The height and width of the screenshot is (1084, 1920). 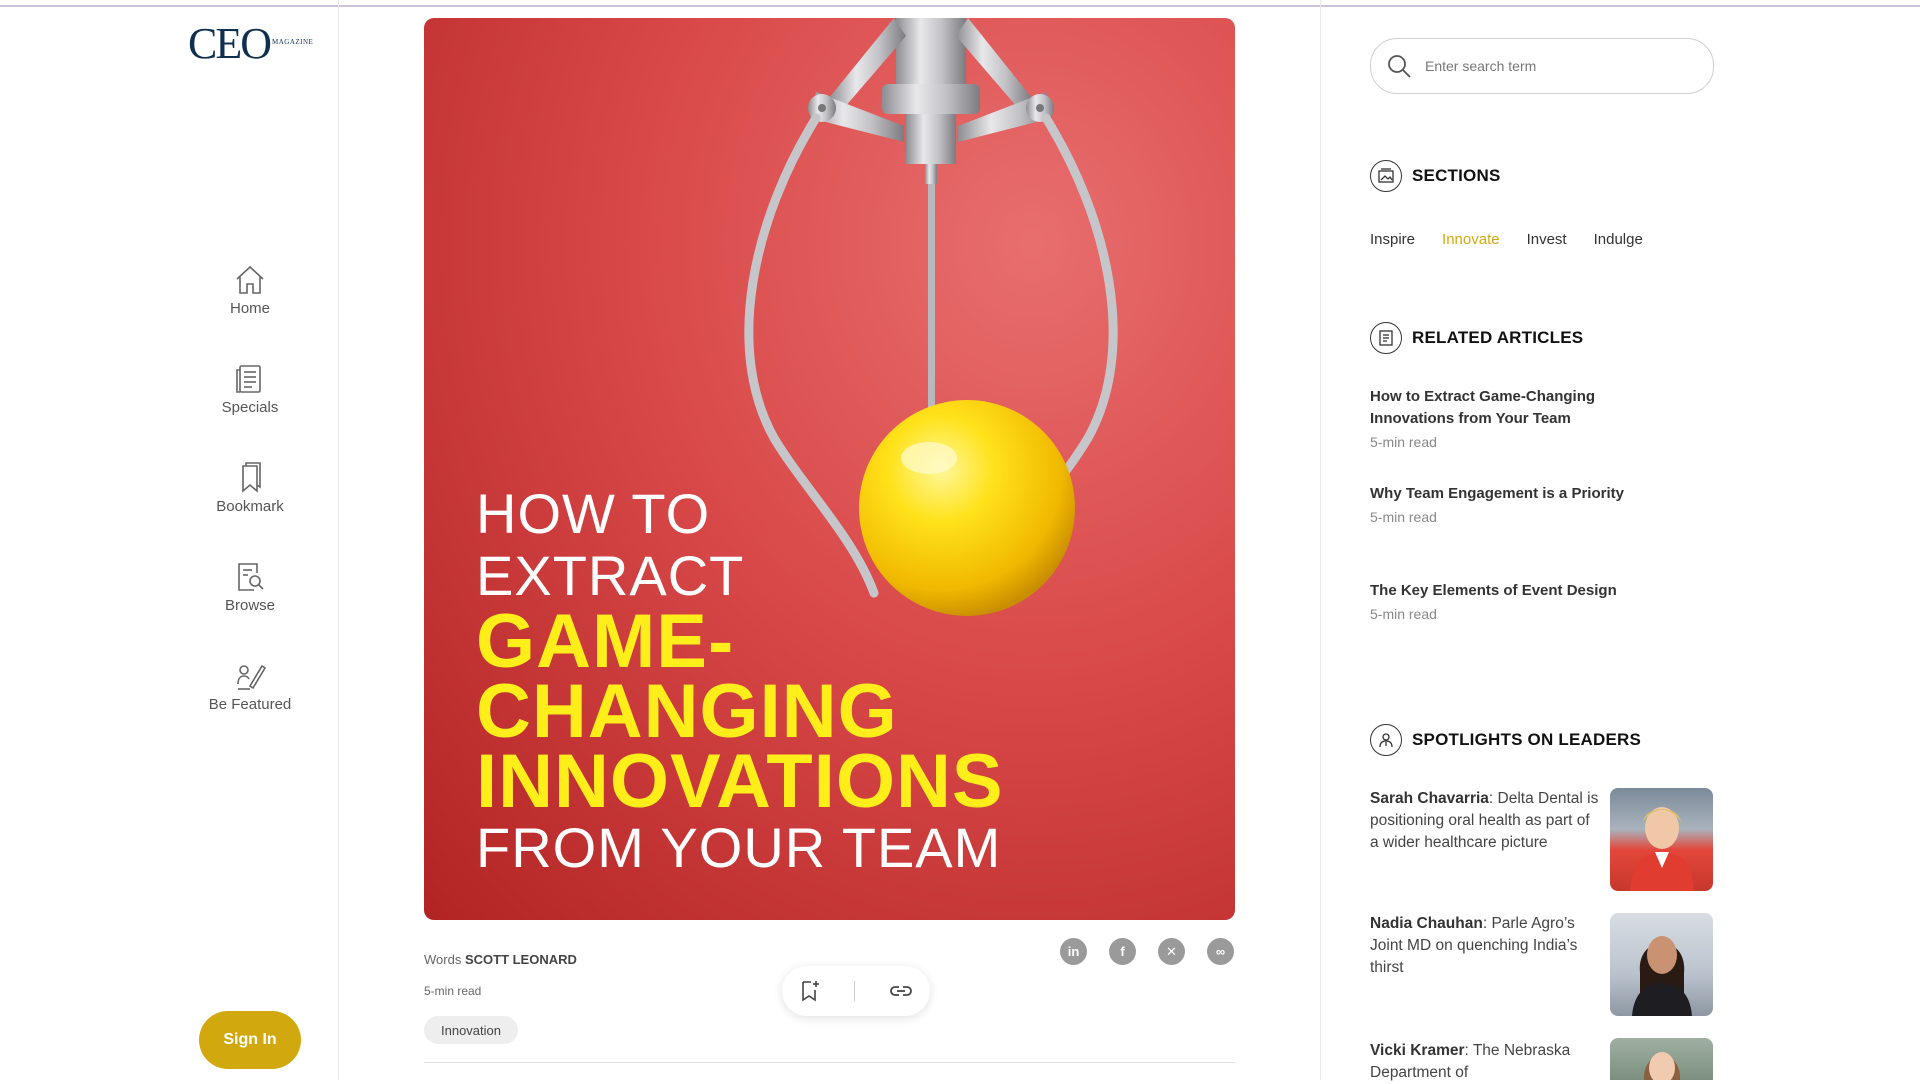 What do you see at coordinates (1386, 740) in the screenshot?
I see `leader-icon` at bounding box center [1386, 740].